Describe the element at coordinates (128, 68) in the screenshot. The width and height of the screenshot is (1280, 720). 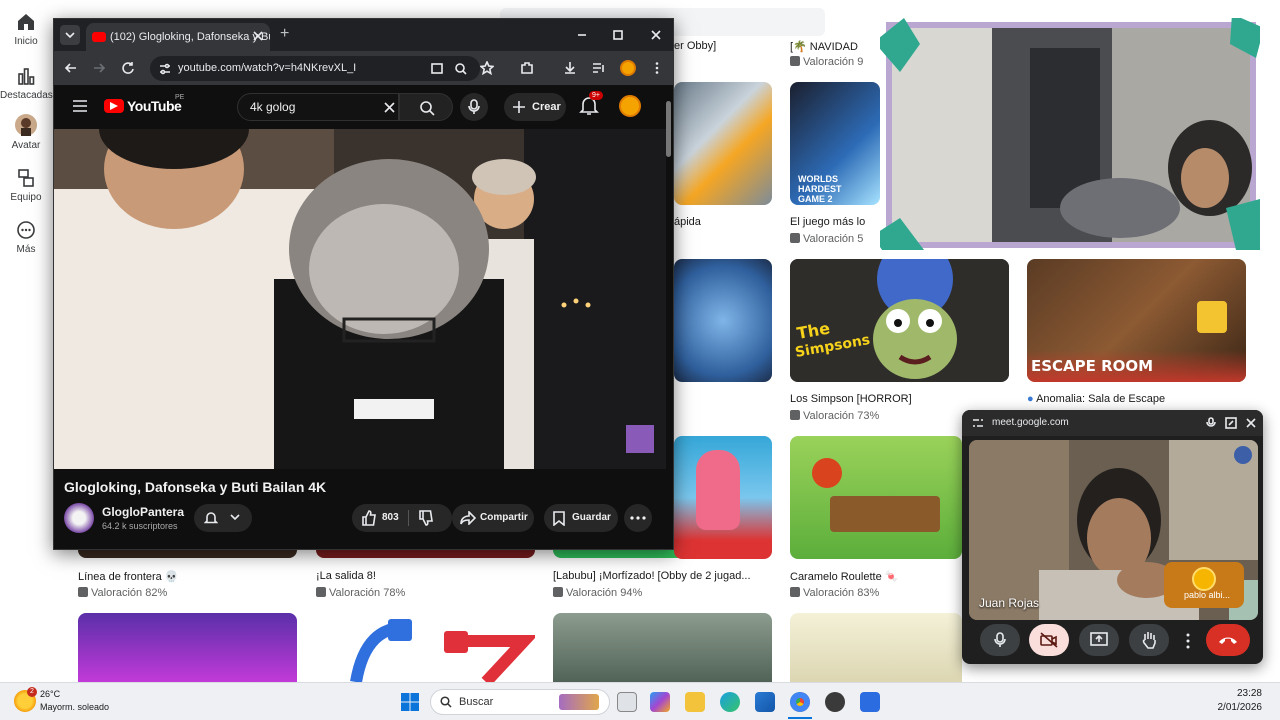
I see `reload-icon` at that location.